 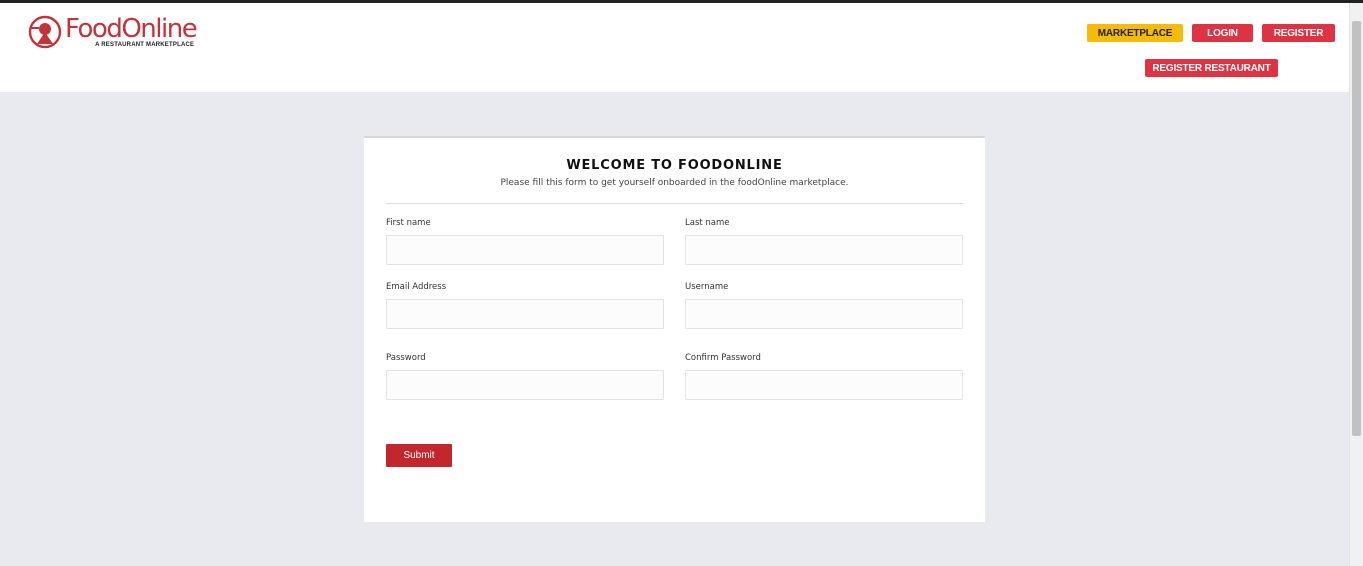 What do you see at coordinates (416, 287) in the screenshot?
I see `email-label: Email Address` at bounding box center [416, 287].